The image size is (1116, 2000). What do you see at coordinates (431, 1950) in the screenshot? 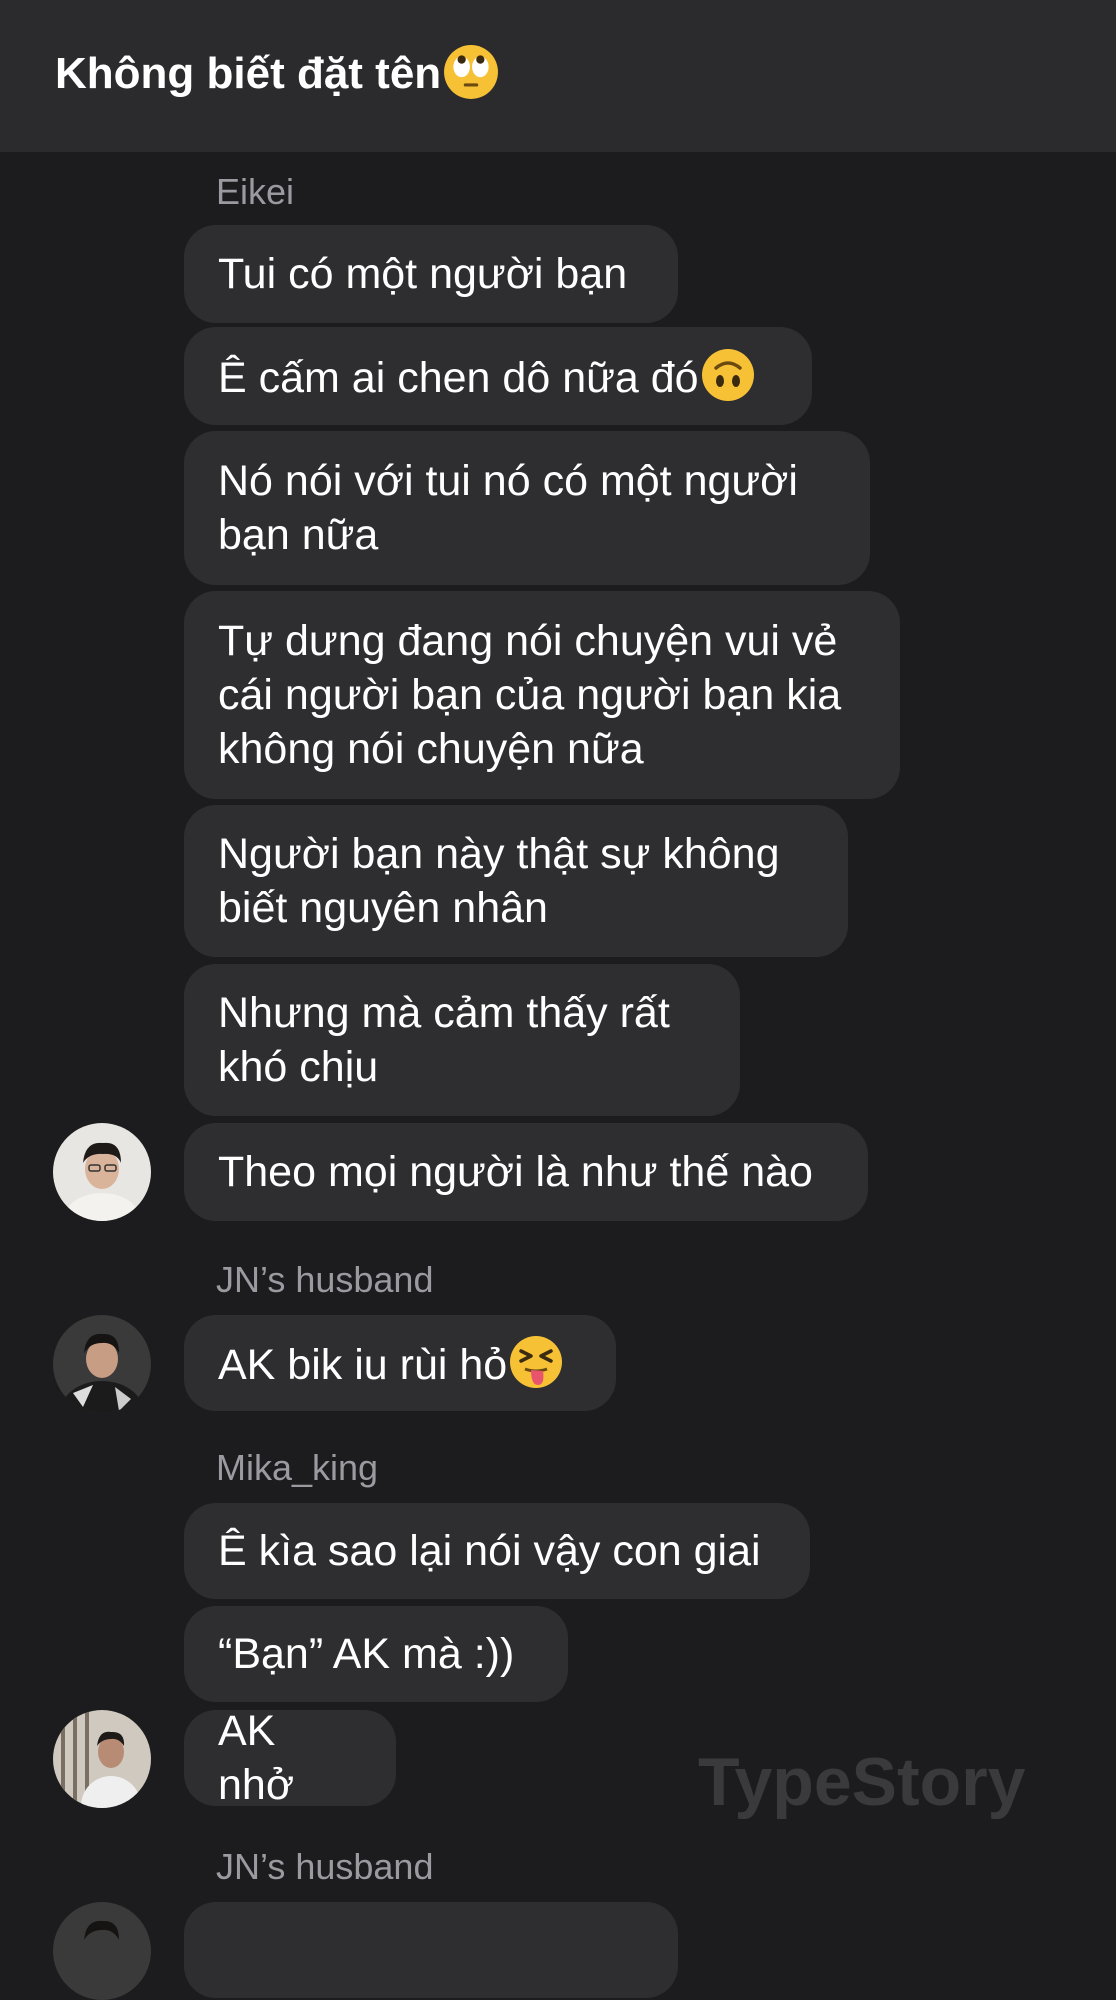
I see `message-bubble-partial` at bounding box center [431, 1950].